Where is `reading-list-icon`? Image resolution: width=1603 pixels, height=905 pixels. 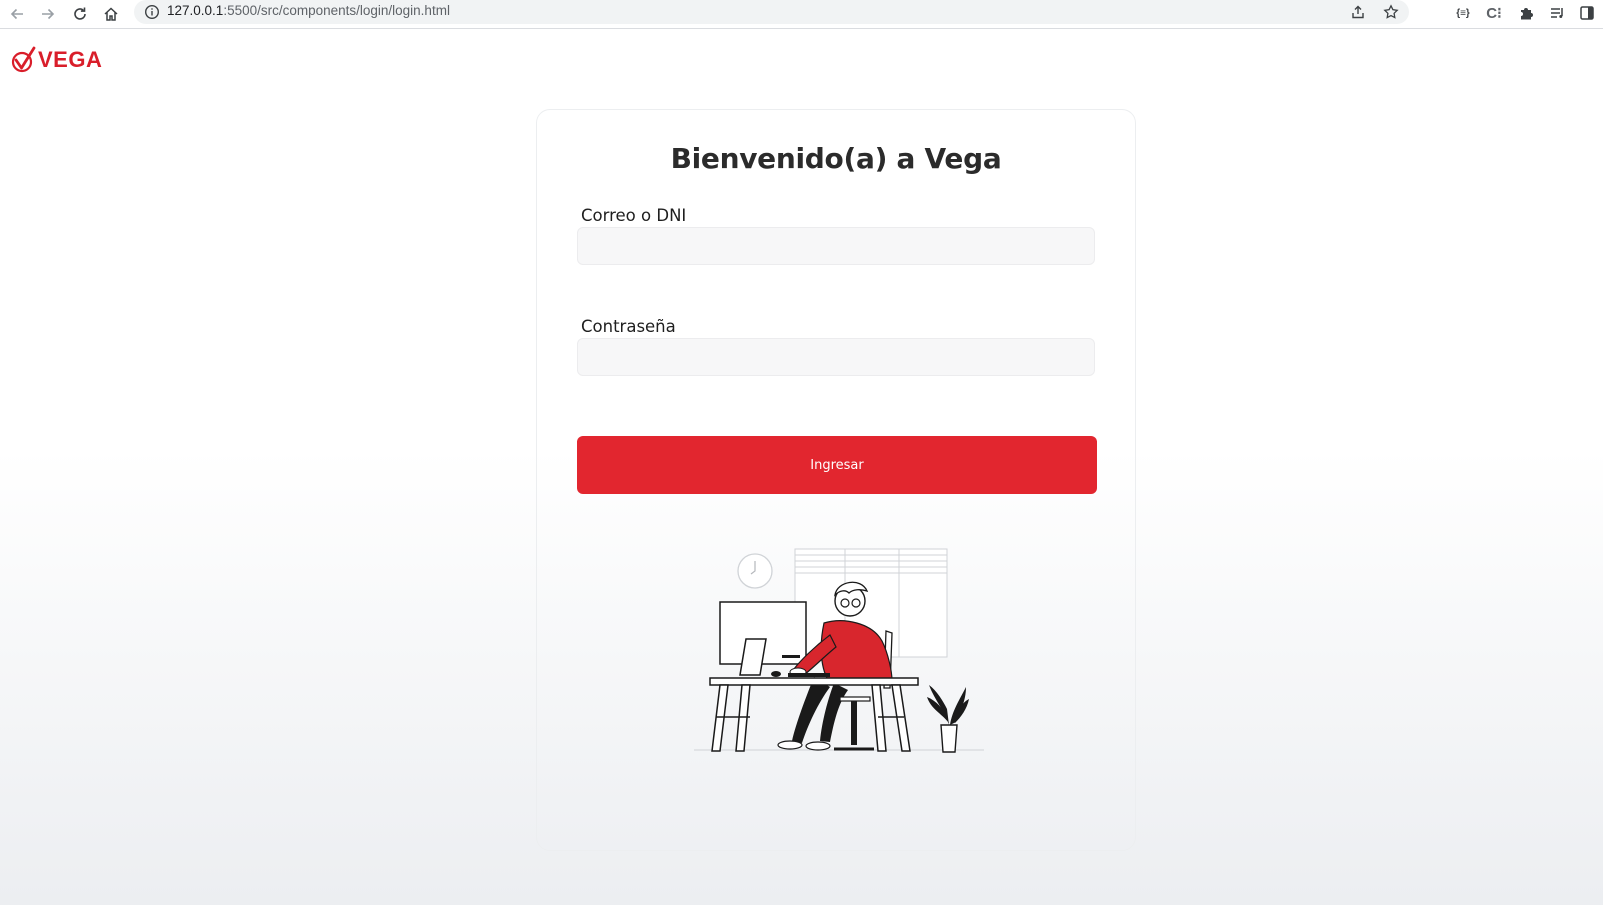
reading-list-icon is located at coordinates (1557, 13).